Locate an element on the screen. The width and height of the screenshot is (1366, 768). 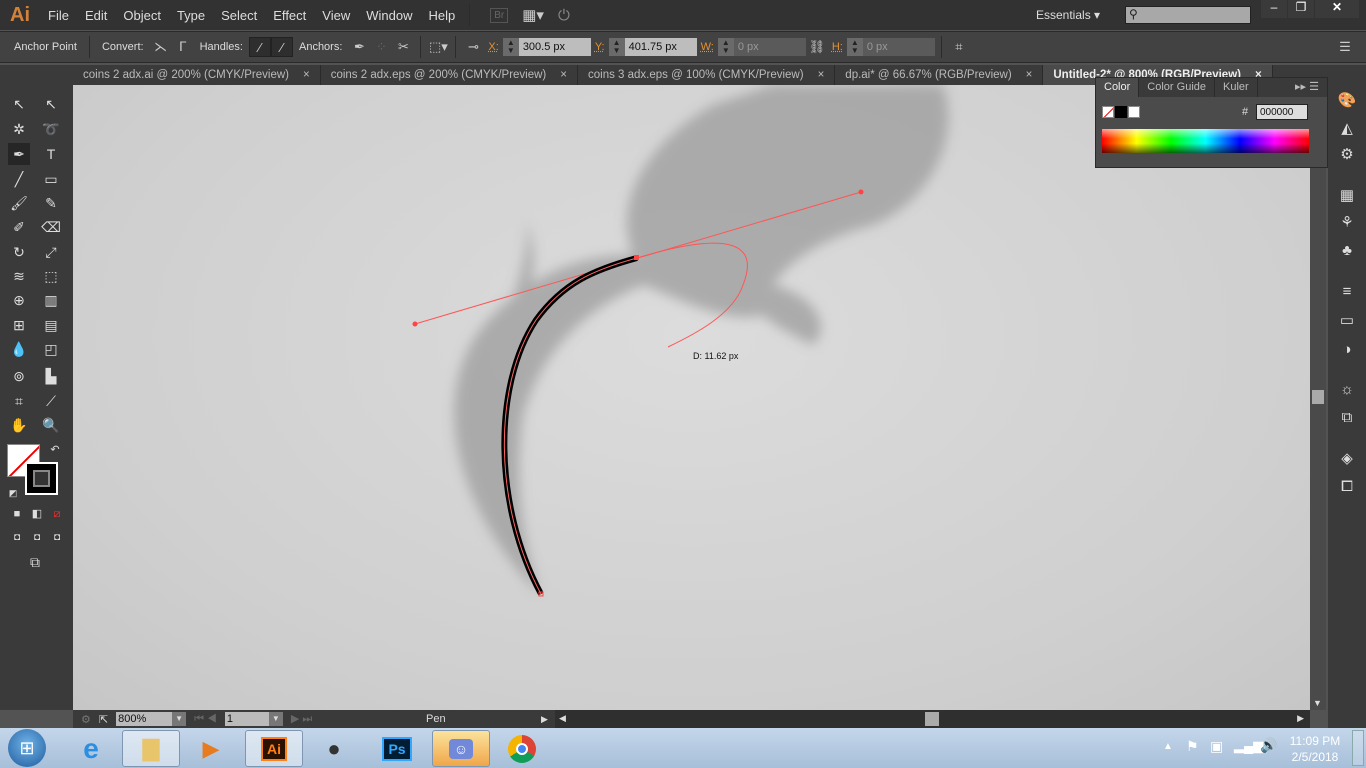
tab-coins-3-eps: coins 3 adx.eps @ 100% (CMYK/Preview) × is located at coordinates (707, 75).